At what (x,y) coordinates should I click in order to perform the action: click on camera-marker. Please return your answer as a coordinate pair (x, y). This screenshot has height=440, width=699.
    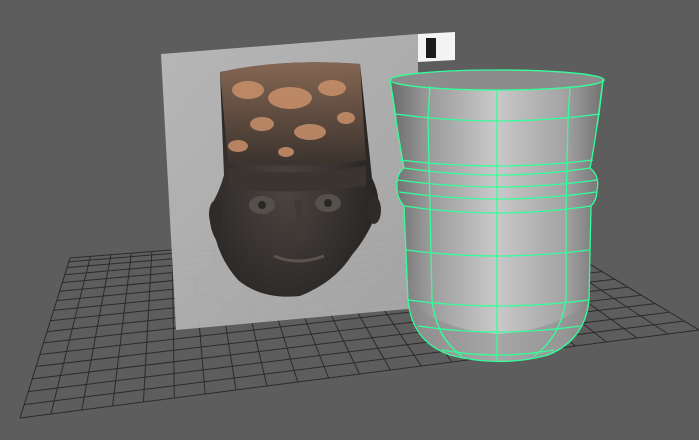
    Looking at the image, I should click on (436, 47).